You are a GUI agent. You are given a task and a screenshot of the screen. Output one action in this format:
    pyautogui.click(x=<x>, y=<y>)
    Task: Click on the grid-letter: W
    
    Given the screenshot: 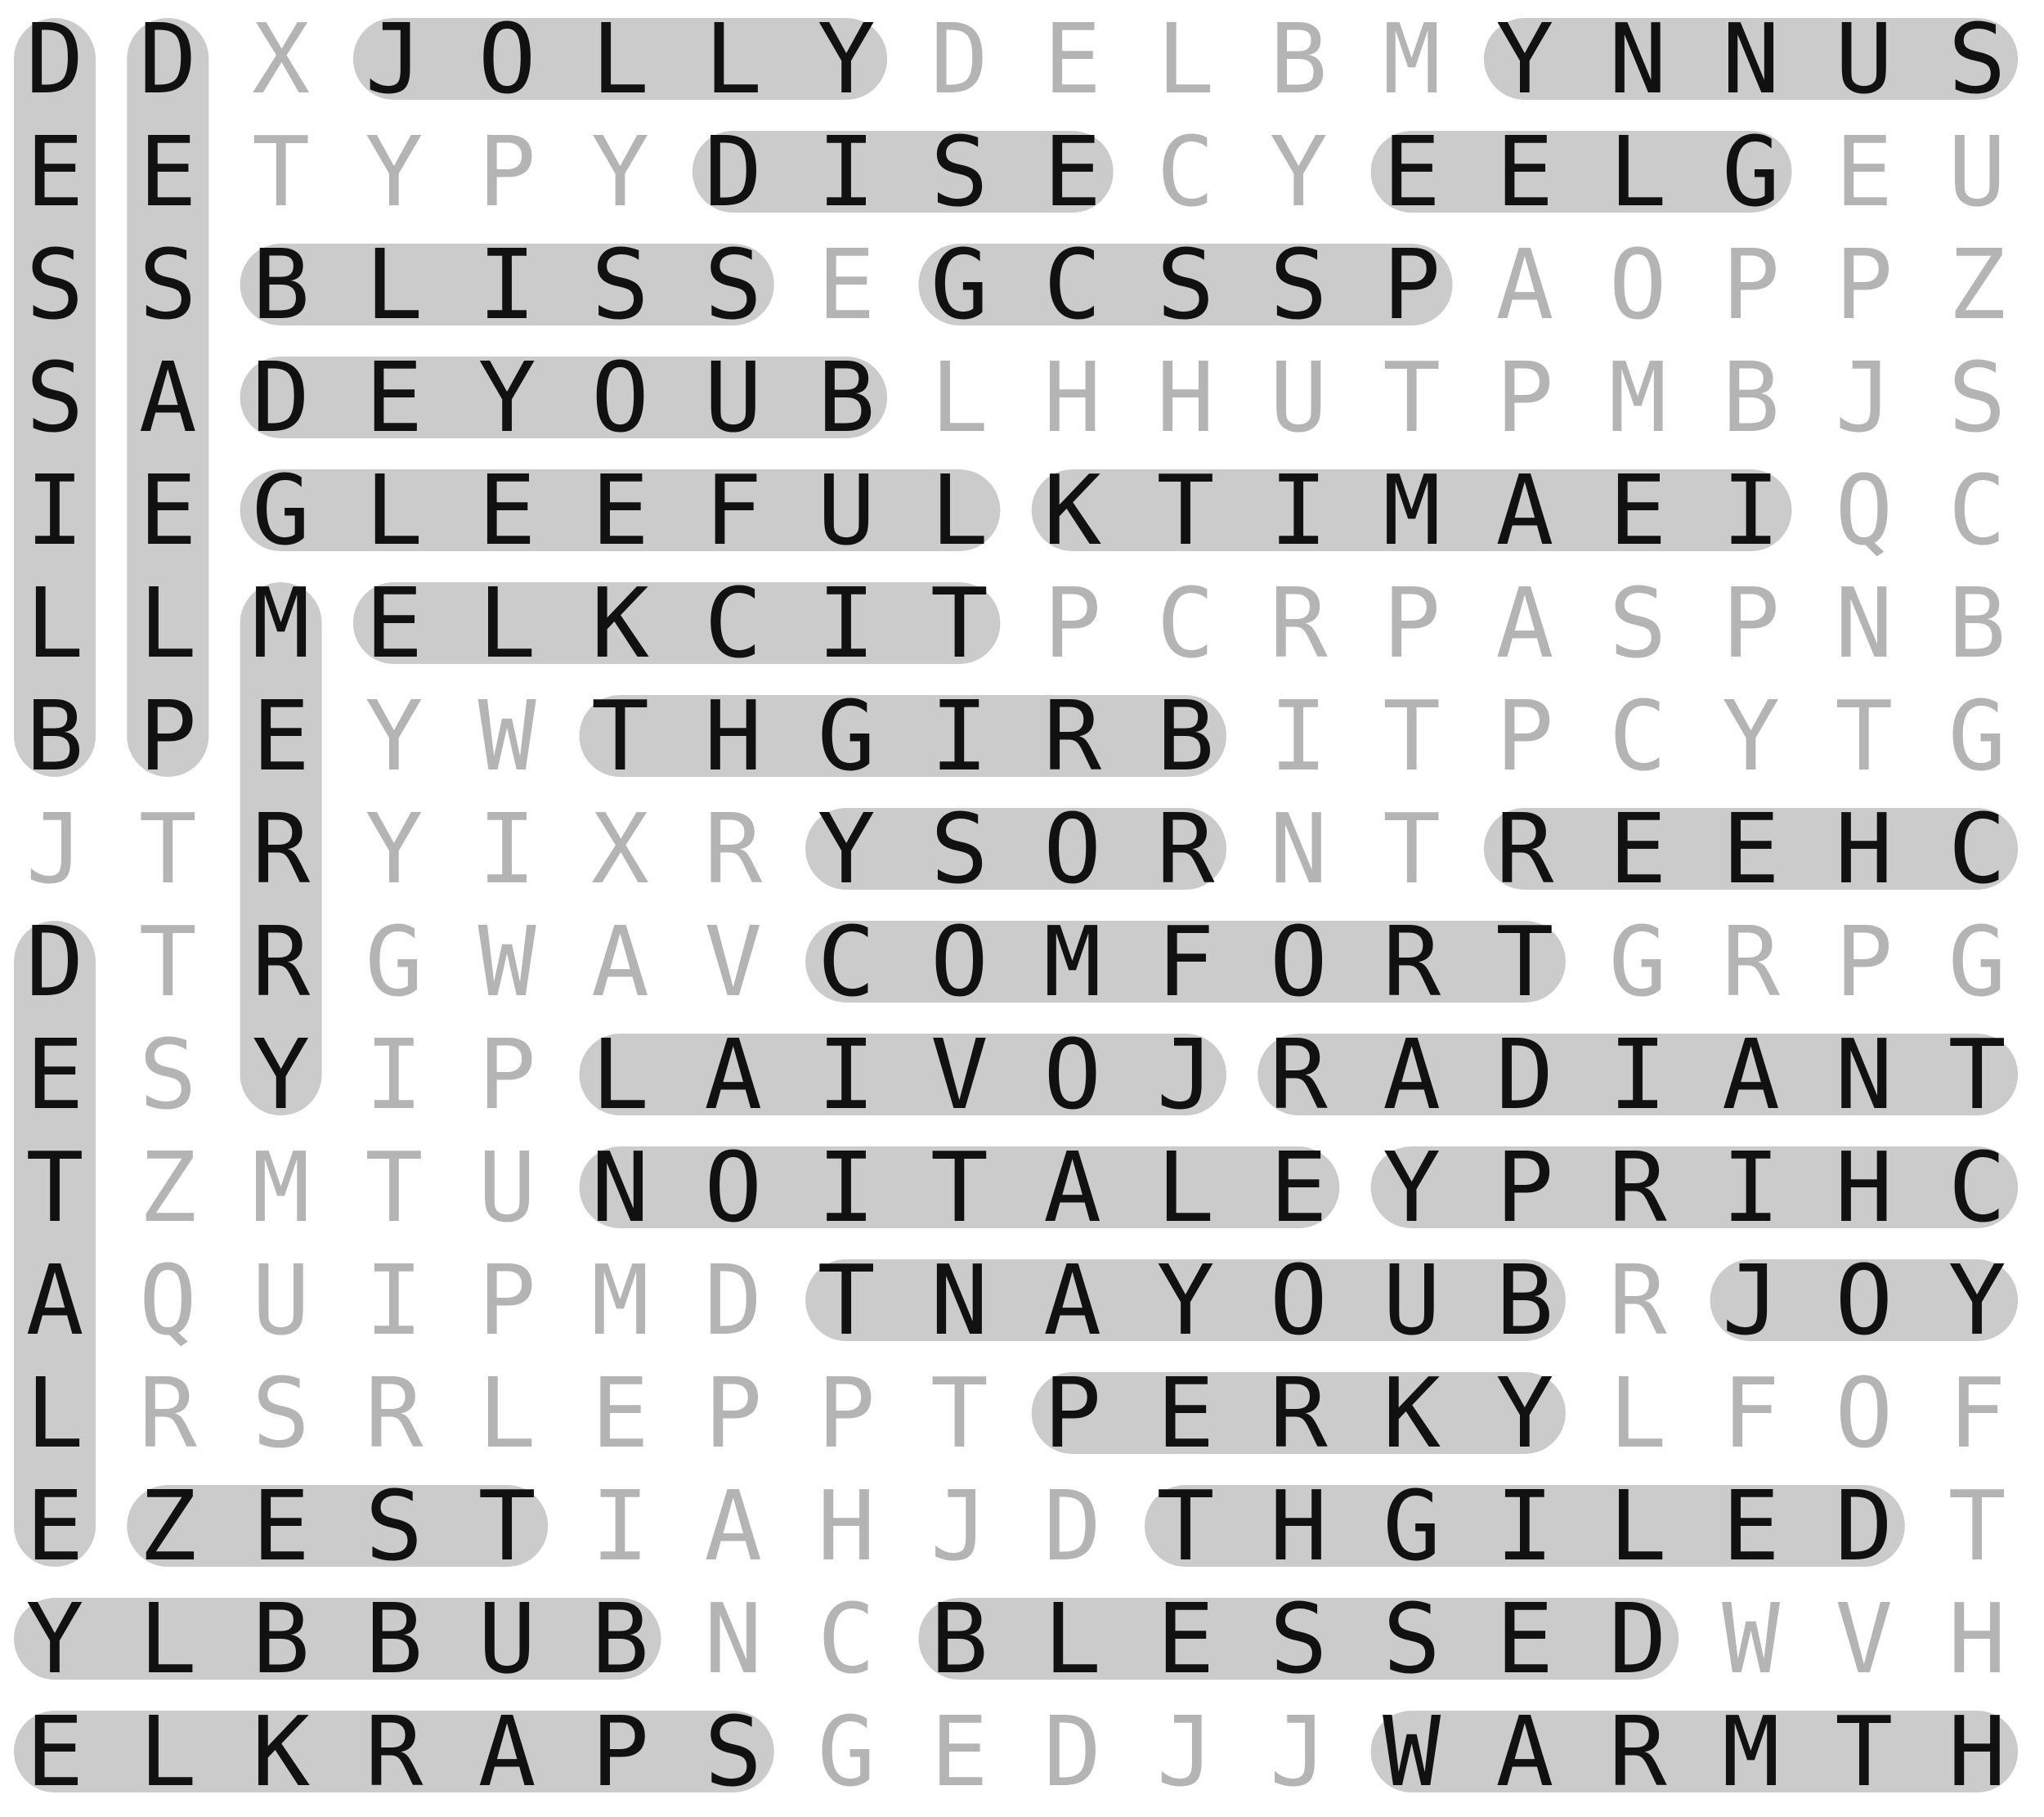 What is the action you would take?
    pyautogui.click(x=507, y=961)
    